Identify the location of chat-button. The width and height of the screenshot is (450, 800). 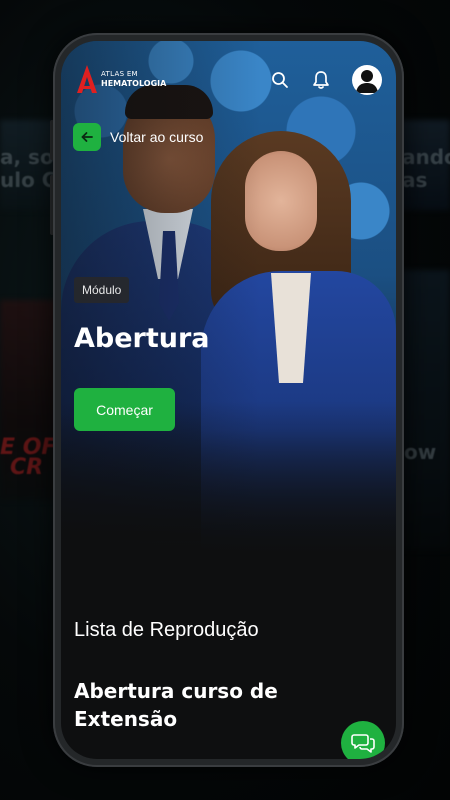
(363, 740).